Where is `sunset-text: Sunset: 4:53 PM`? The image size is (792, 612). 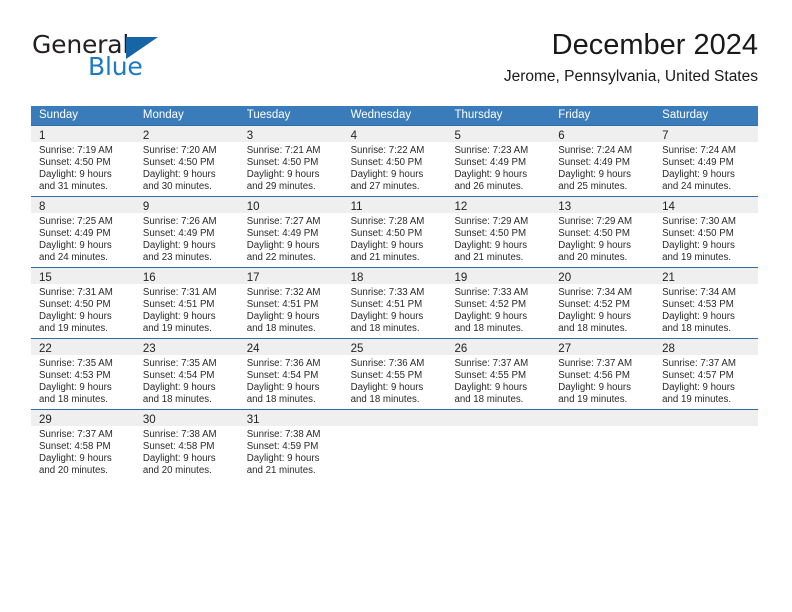 sunset-text: Sunset: 4:53 PM is located at coordinates (698, 305).